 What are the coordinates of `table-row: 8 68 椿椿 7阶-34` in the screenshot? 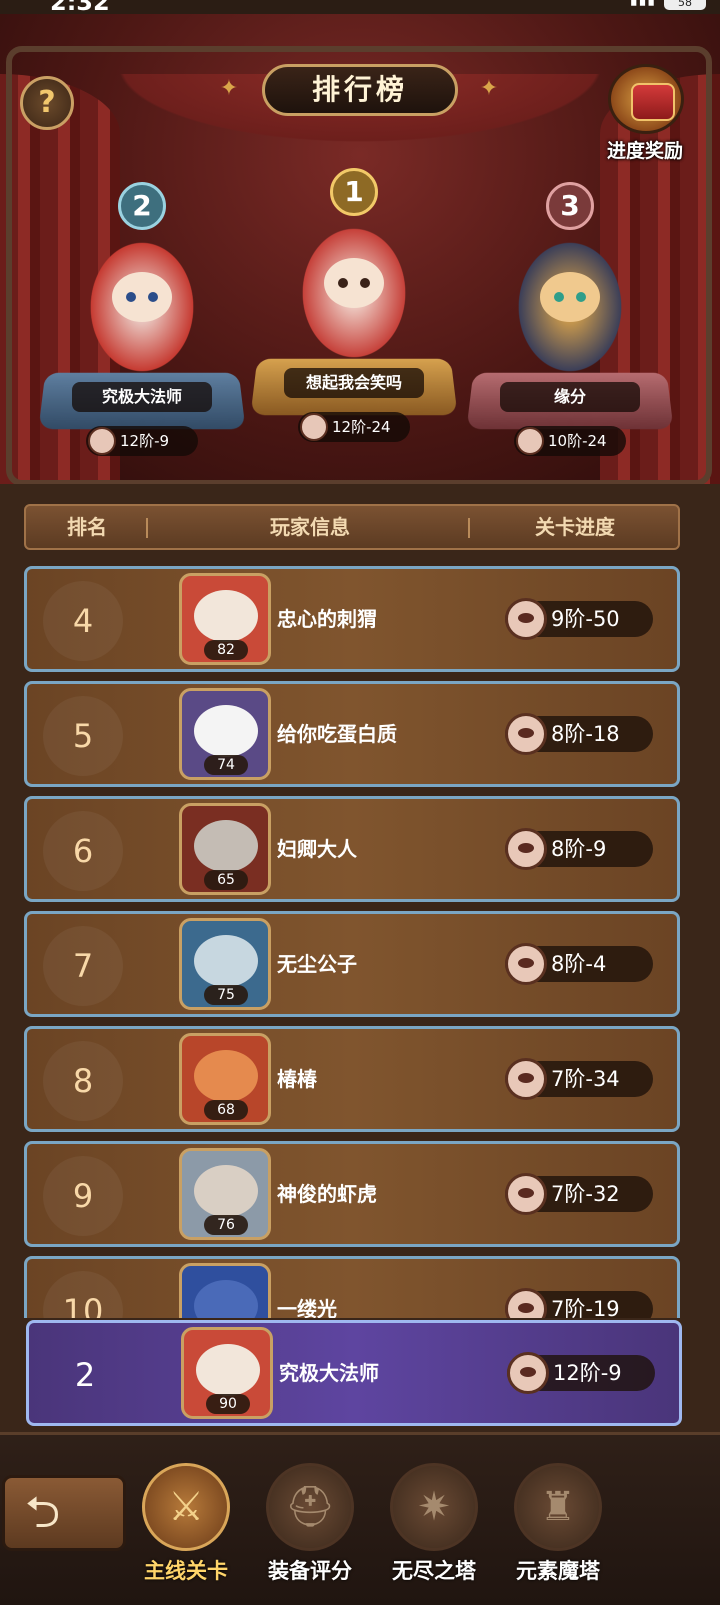 It's located at (352, 1079).